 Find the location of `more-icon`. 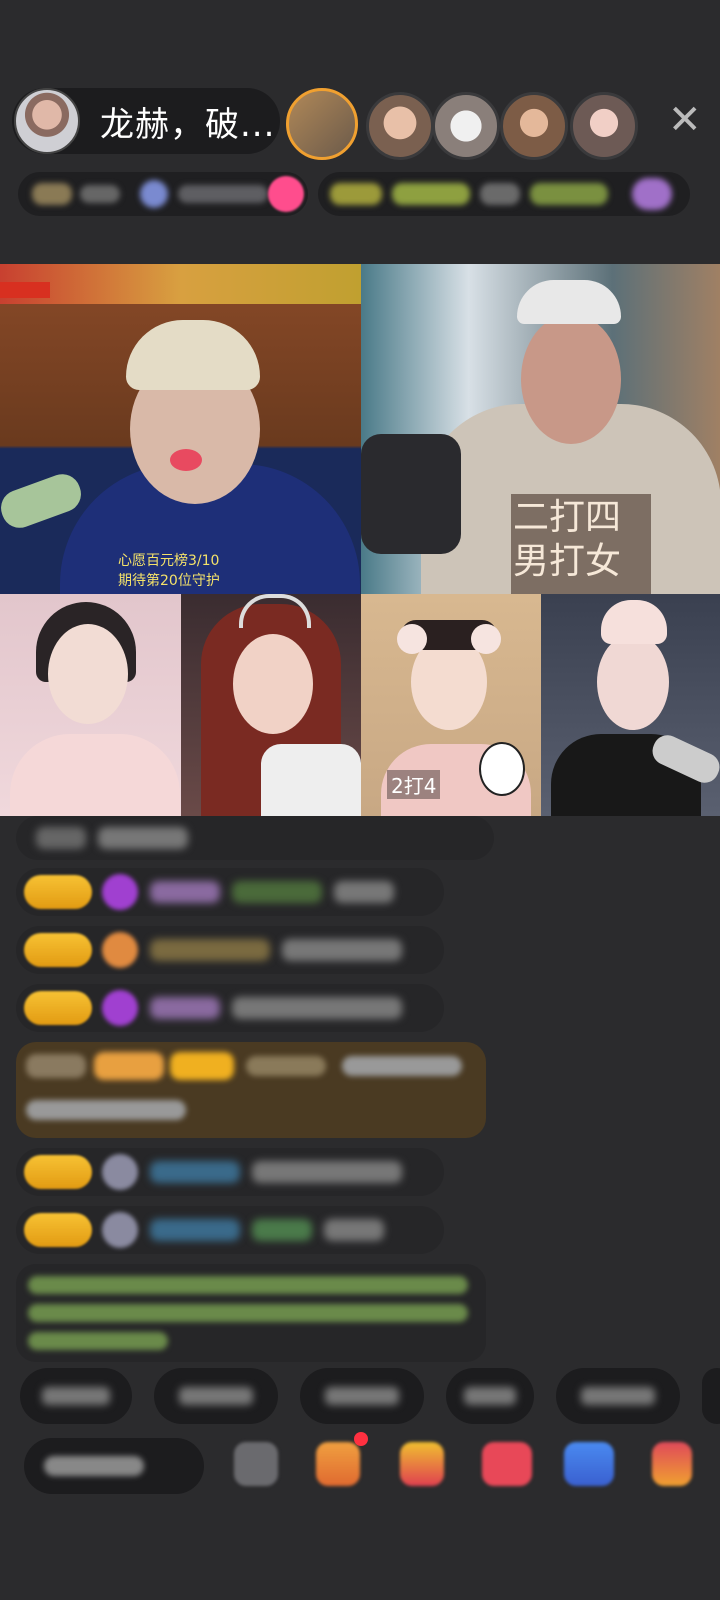

more-icon is located at coordinates (256, 1464).